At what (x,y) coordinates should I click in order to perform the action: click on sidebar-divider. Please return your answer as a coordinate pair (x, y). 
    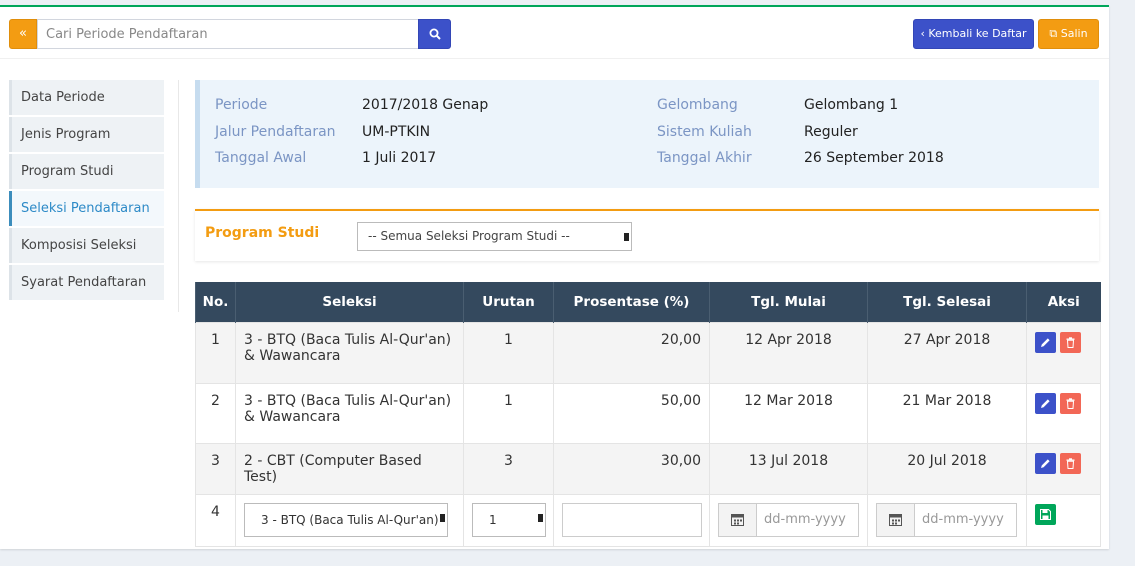
    Looking at the image, I should click on (178, 196).